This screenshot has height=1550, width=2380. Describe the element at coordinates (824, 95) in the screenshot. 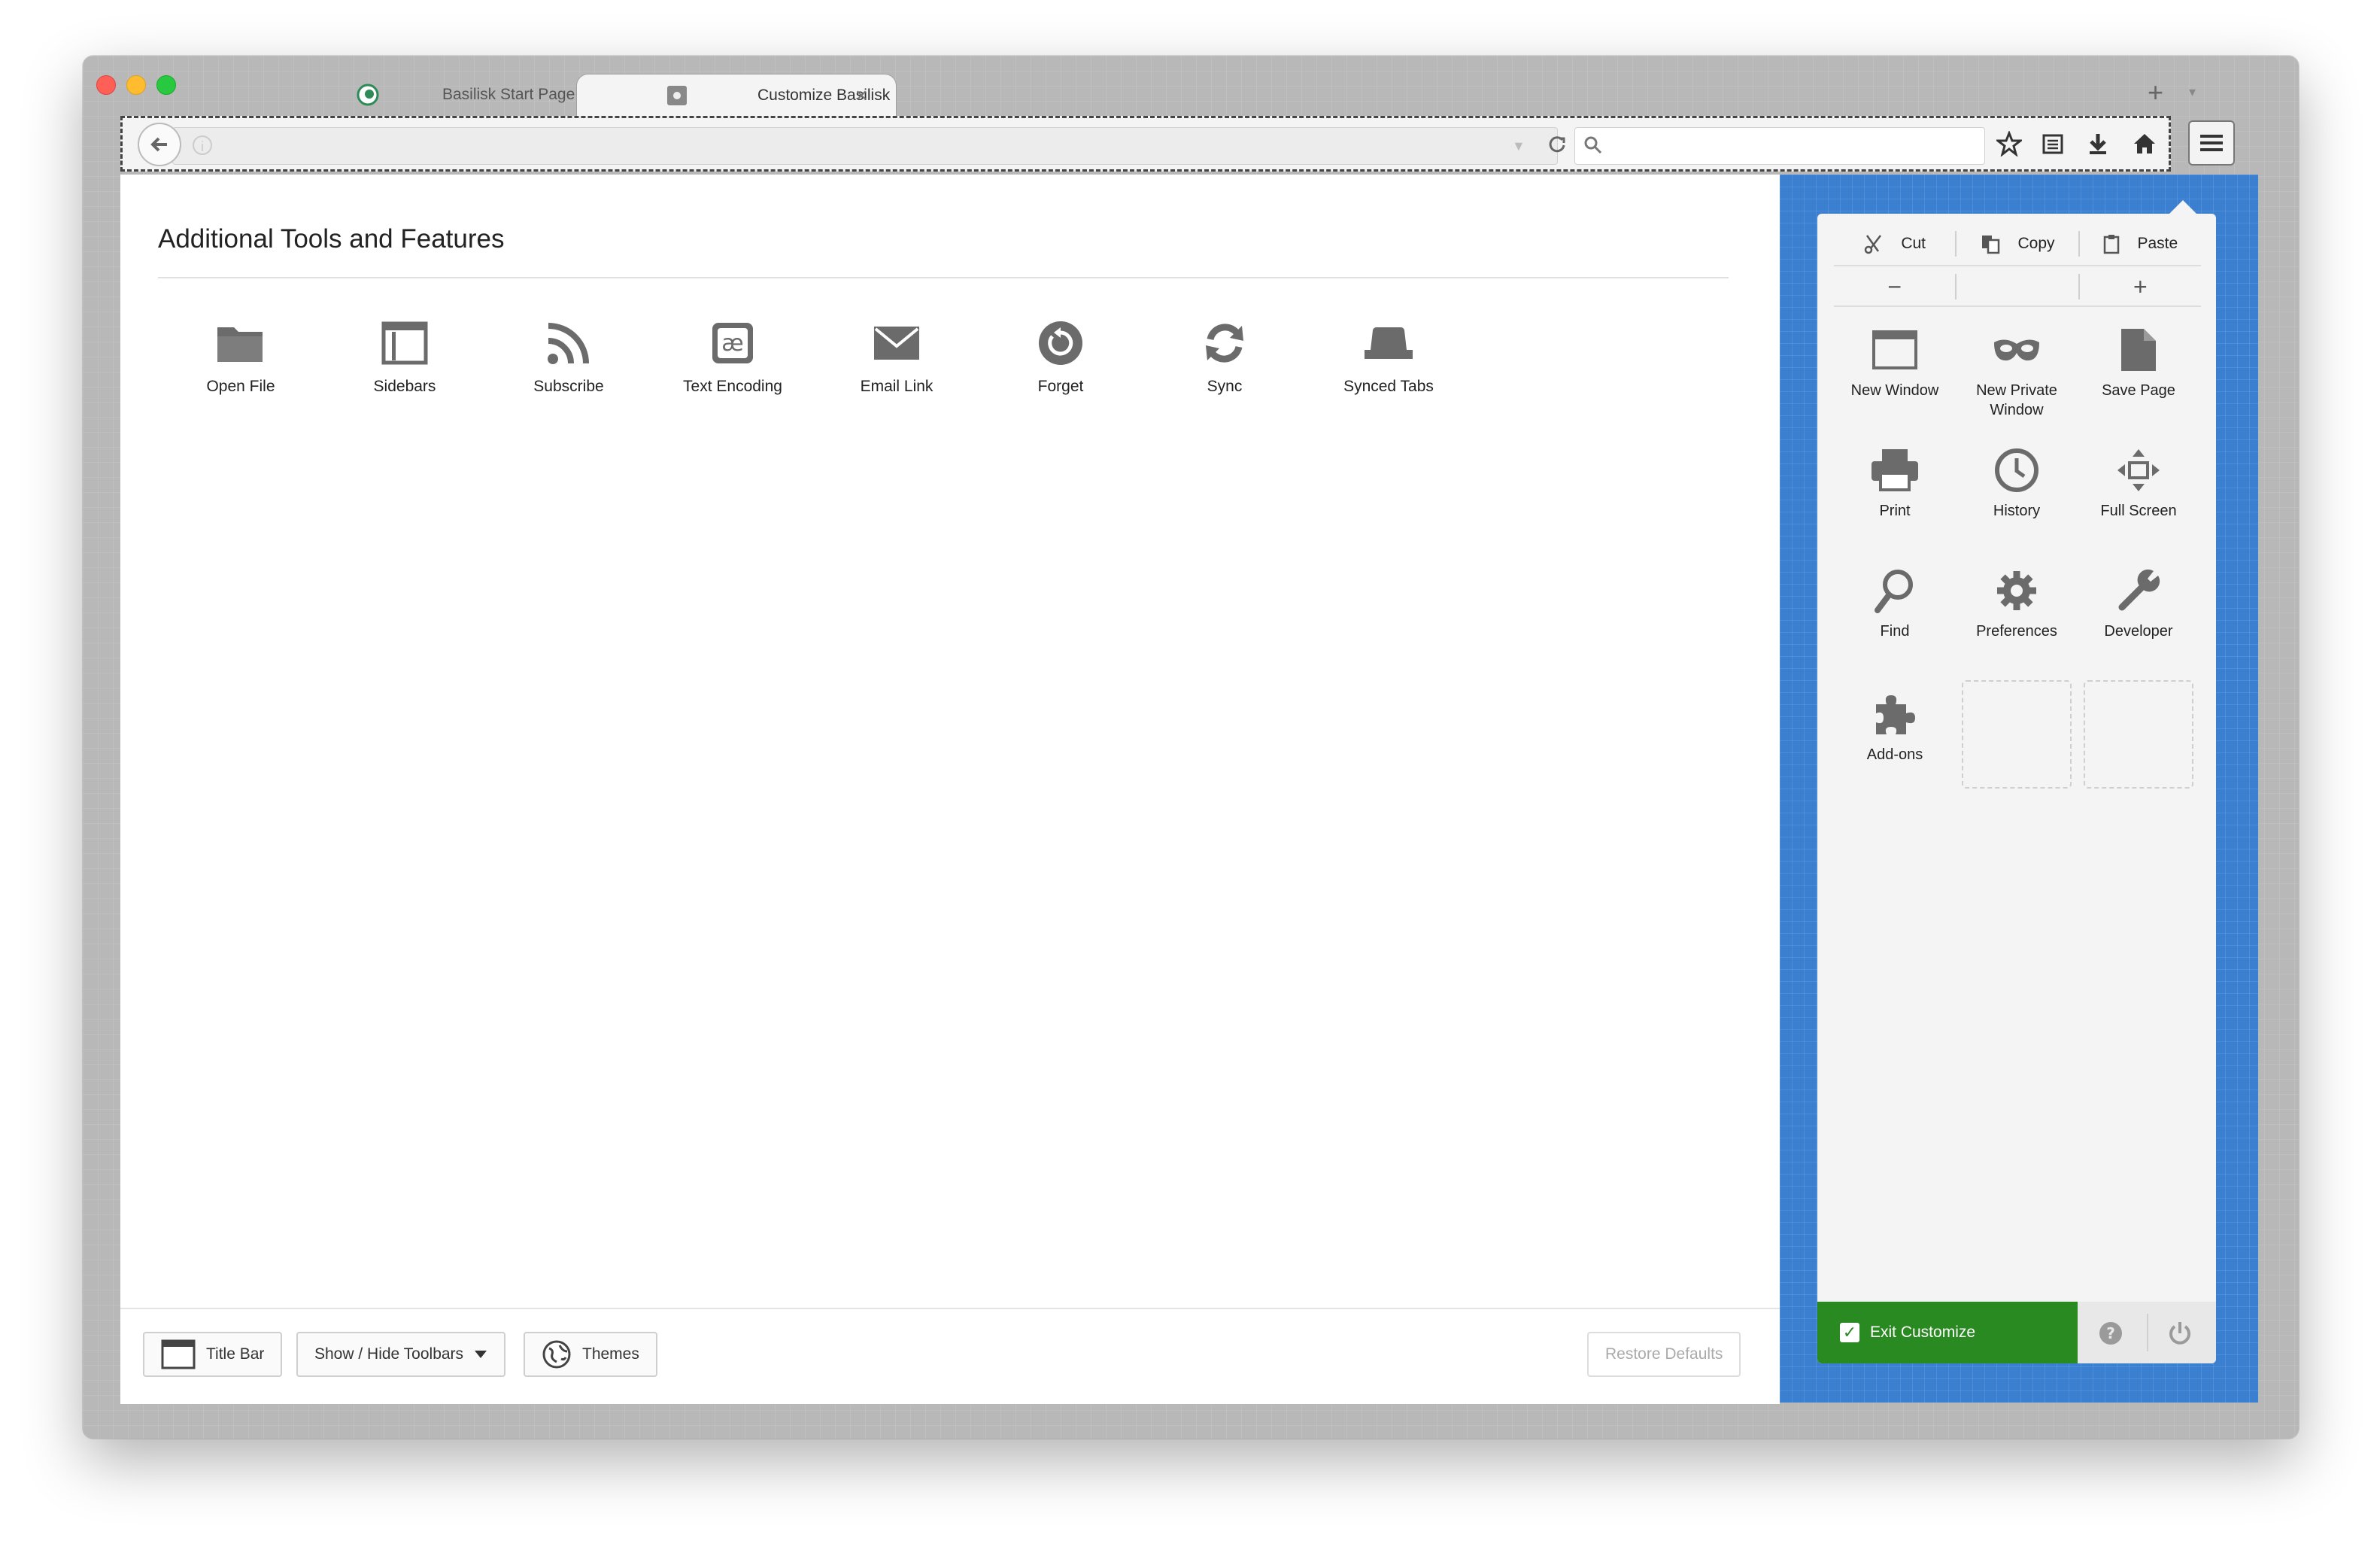

I see `tab-title: Customize Basilisk` at that location.